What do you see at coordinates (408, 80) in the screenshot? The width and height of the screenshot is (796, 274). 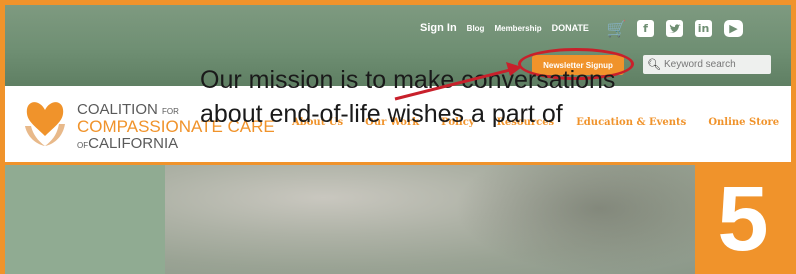 I see `mission-text-line-1: Our mission is to make conversations` at bounding box center [408, 80].